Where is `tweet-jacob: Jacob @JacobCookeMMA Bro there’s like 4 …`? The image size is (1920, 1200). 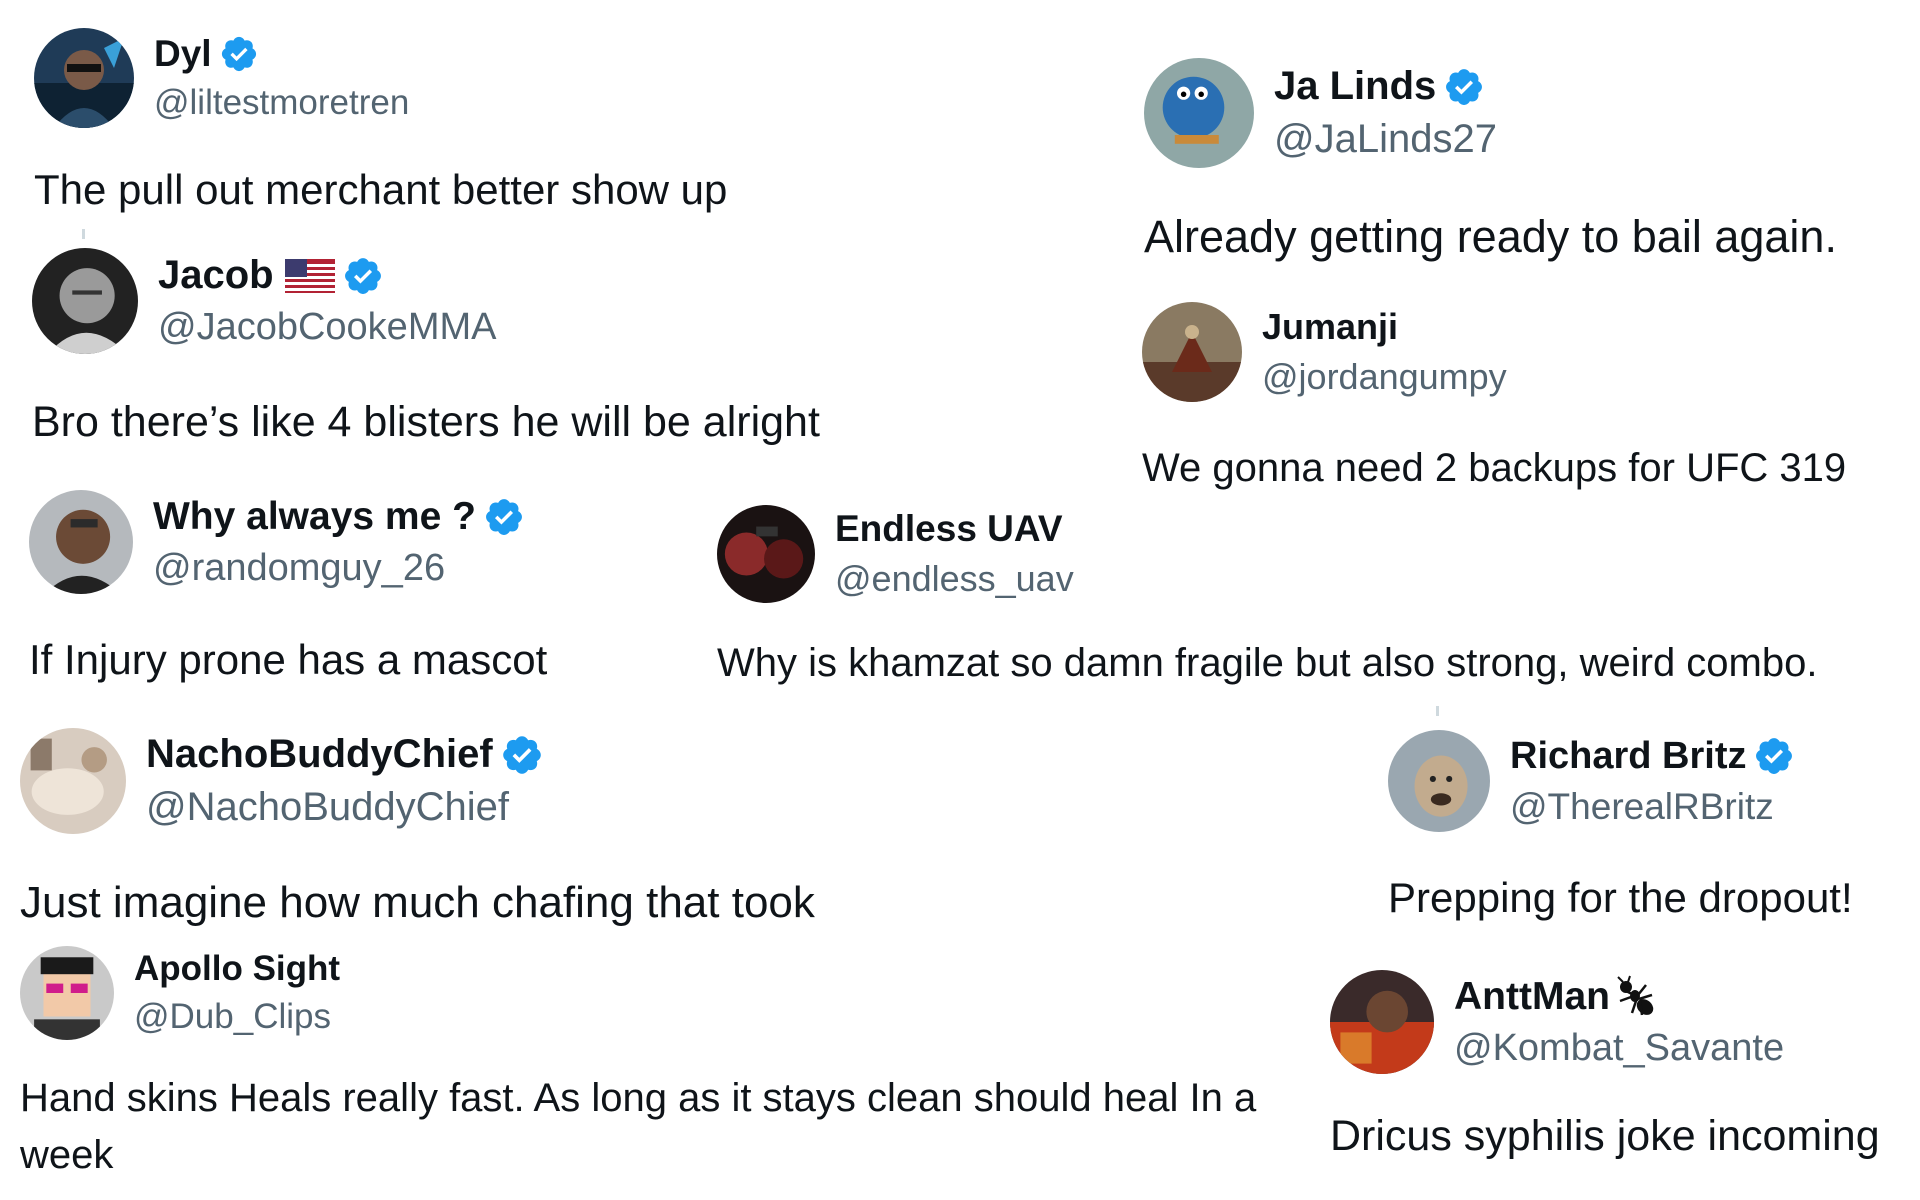
tweet-jacob: Jacob @JacobCookeMMA Bro there’s like 4 … is located at coordinates (426, 348).